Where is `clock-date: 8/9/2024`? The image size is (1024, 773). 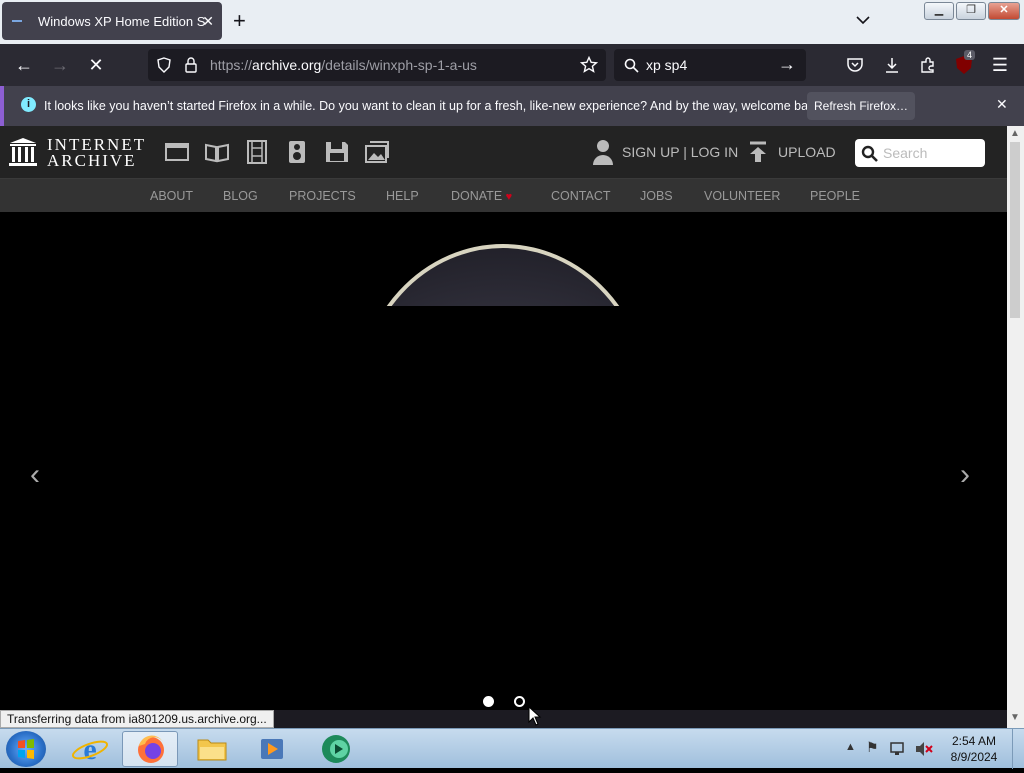
clock-date: 8/9/2024 is located at coordinates (974, 757).